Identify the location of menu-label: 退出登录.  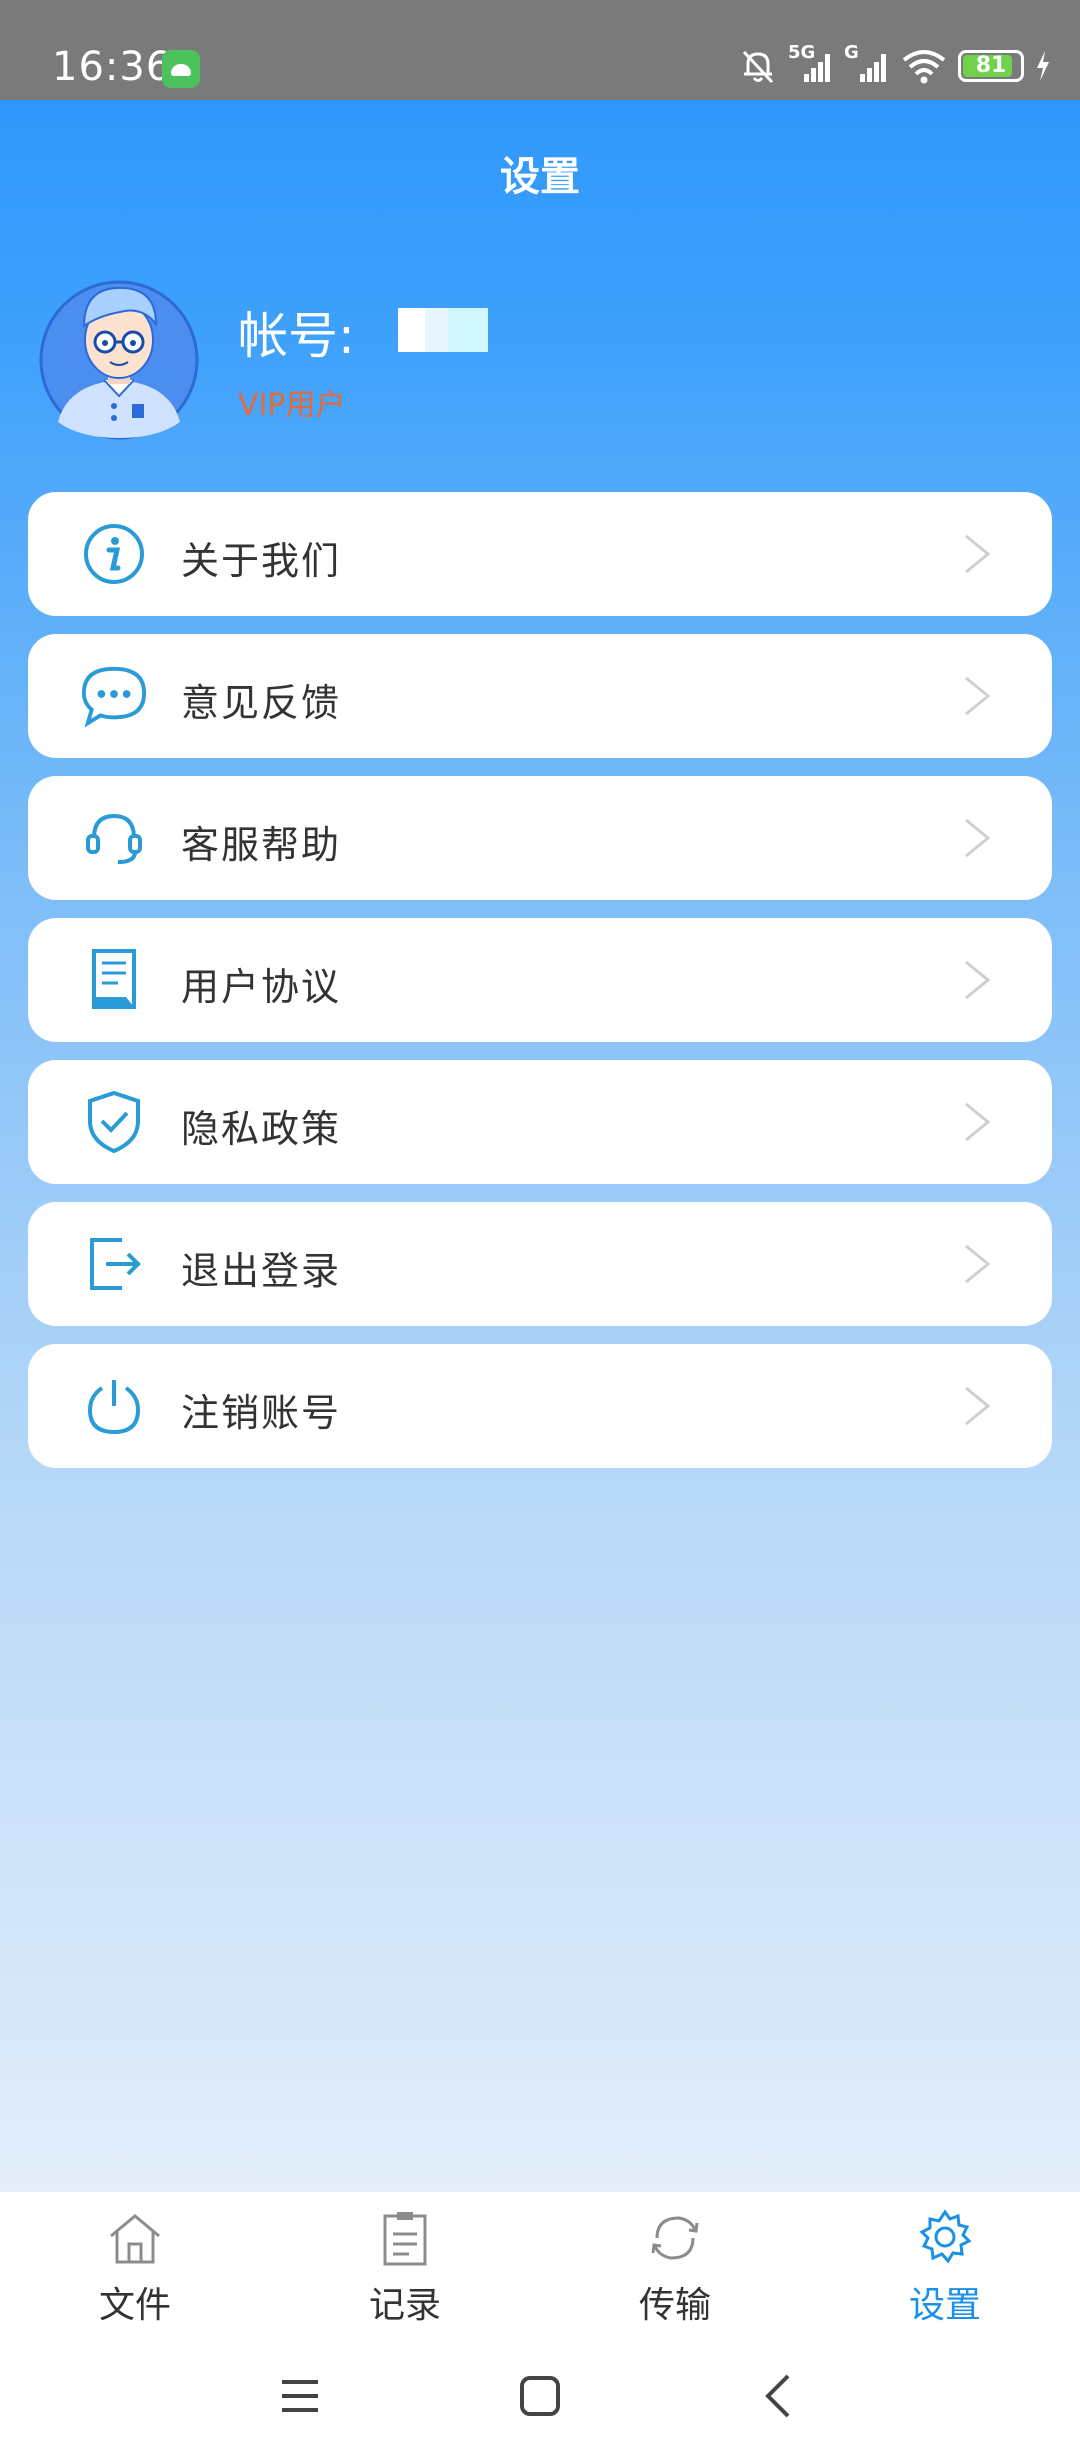
(261, 1271).